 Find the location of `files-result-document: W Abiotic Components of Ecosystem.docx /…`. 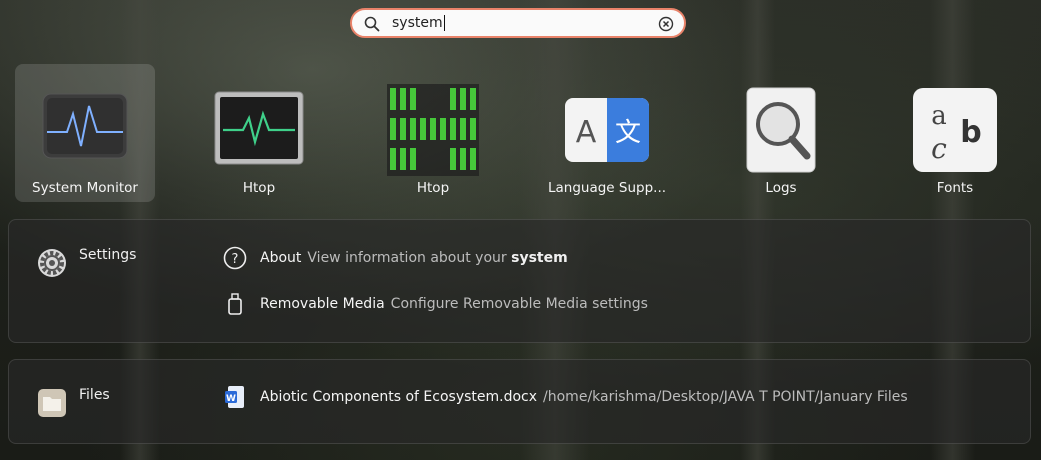

files-result-document: W Abiotic Components of Ecosystem.docx /… is located at coordinates (565, 397).